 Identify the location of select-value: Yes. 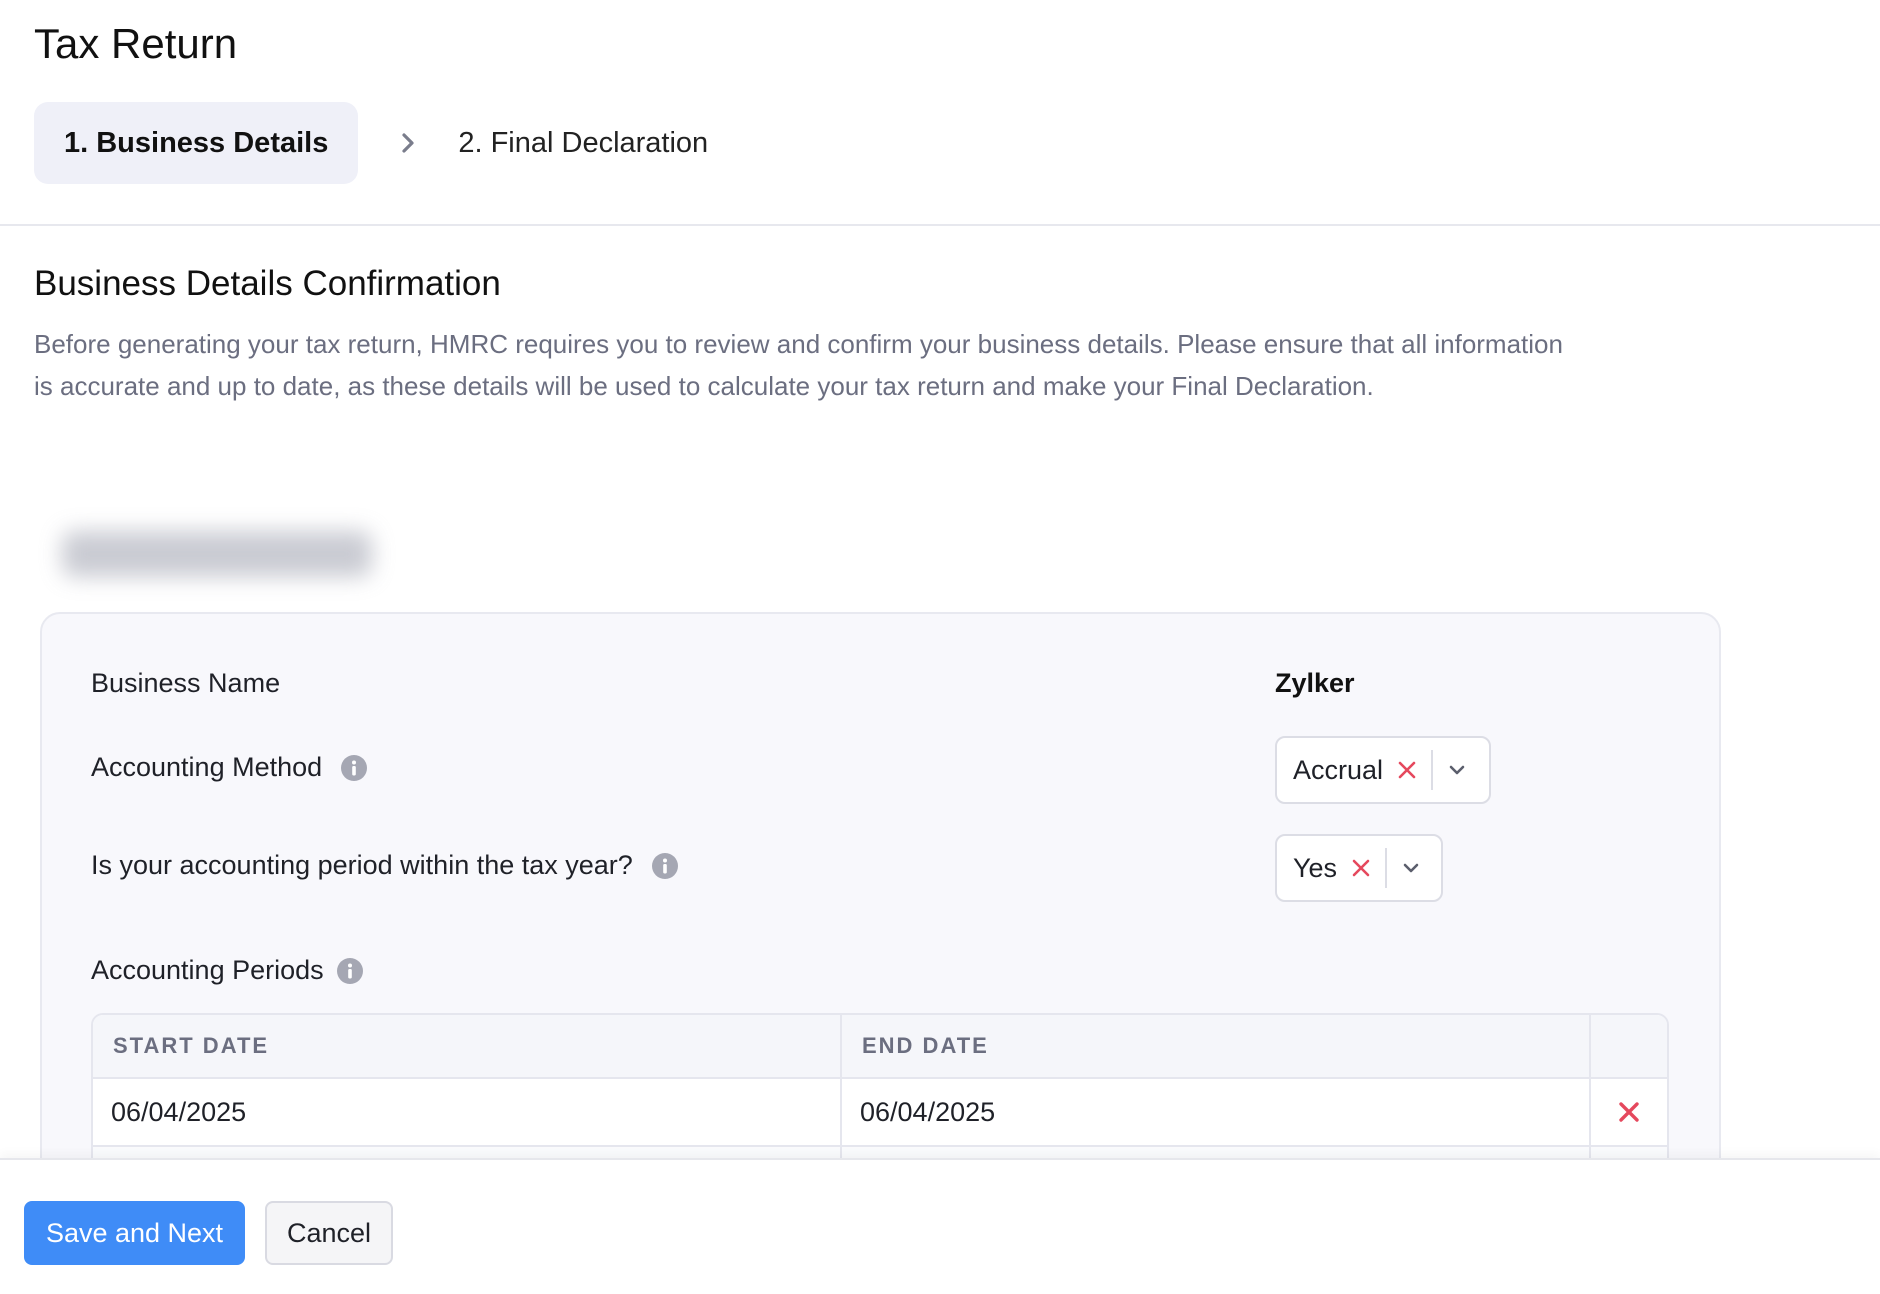
(1315, 867).